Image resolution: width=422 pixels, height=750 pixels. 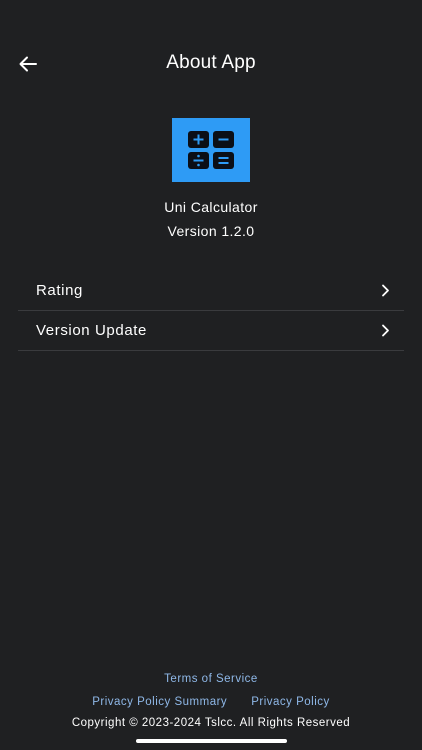 What do you see at coordinates (290, 702) in the screenshot?
I see `privacy-policy-link: Privacy Policy` at bounding box center [290, 702].